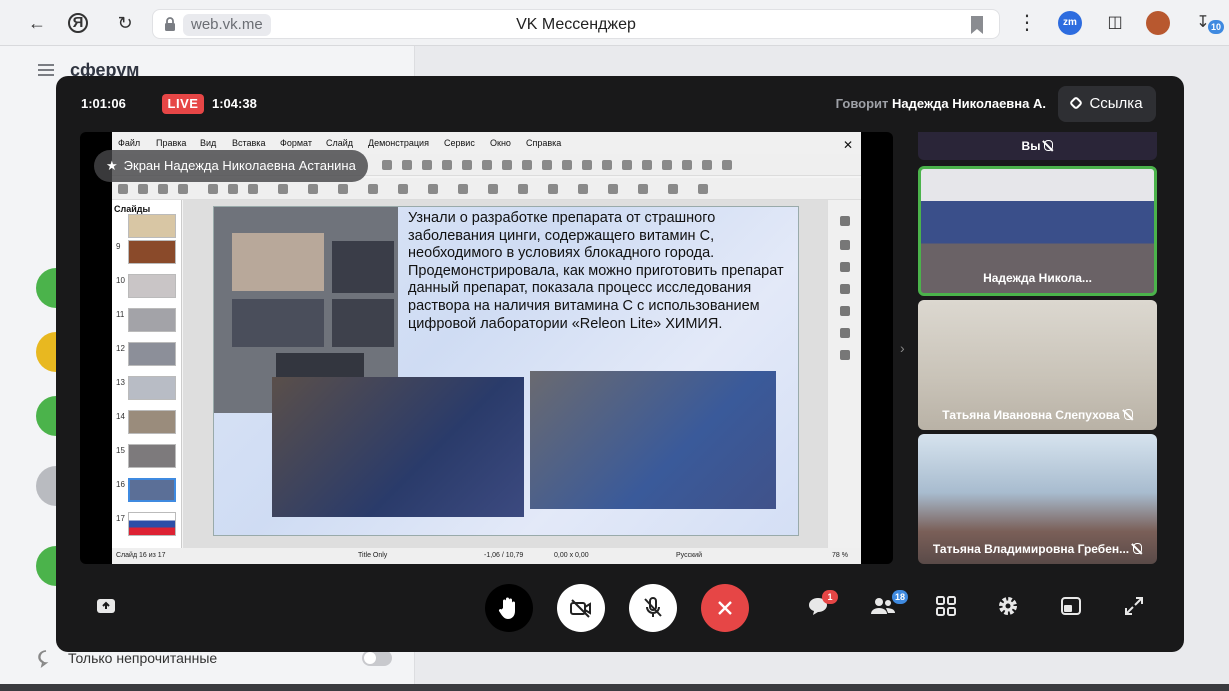  What do you see at coordinates (689, 555) in the screenshot?
I see `status-language: Русский` at bounding box center [689, 555].